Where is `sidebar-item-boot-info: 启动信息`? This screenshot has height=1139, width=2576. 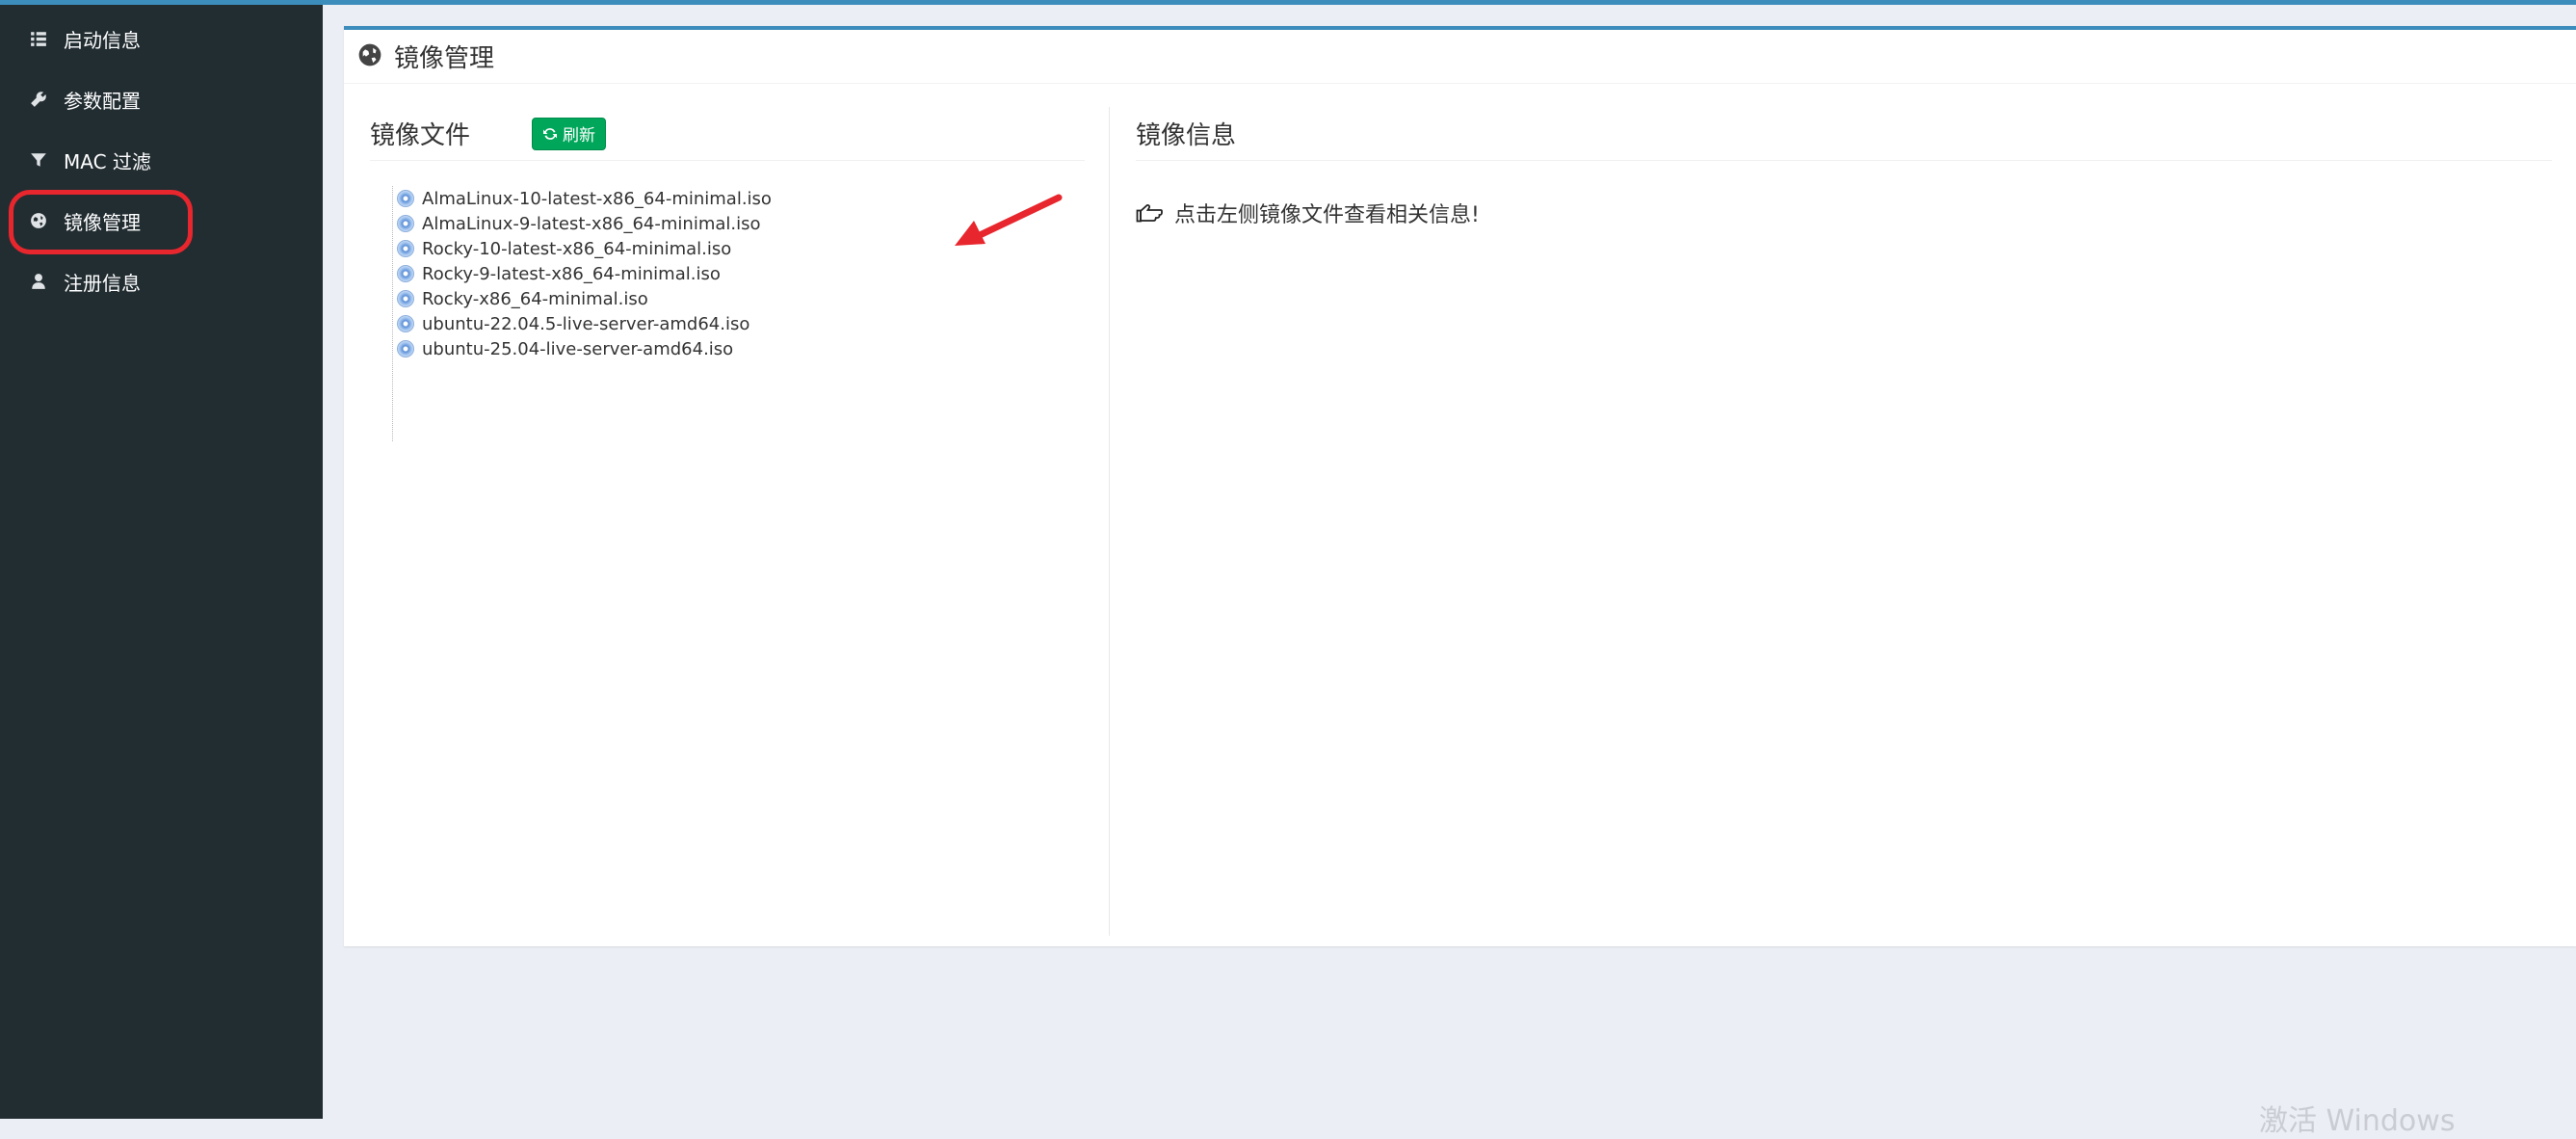
sidebar-item-boot-info: 启动信息 is located at coordinates (161, 38).